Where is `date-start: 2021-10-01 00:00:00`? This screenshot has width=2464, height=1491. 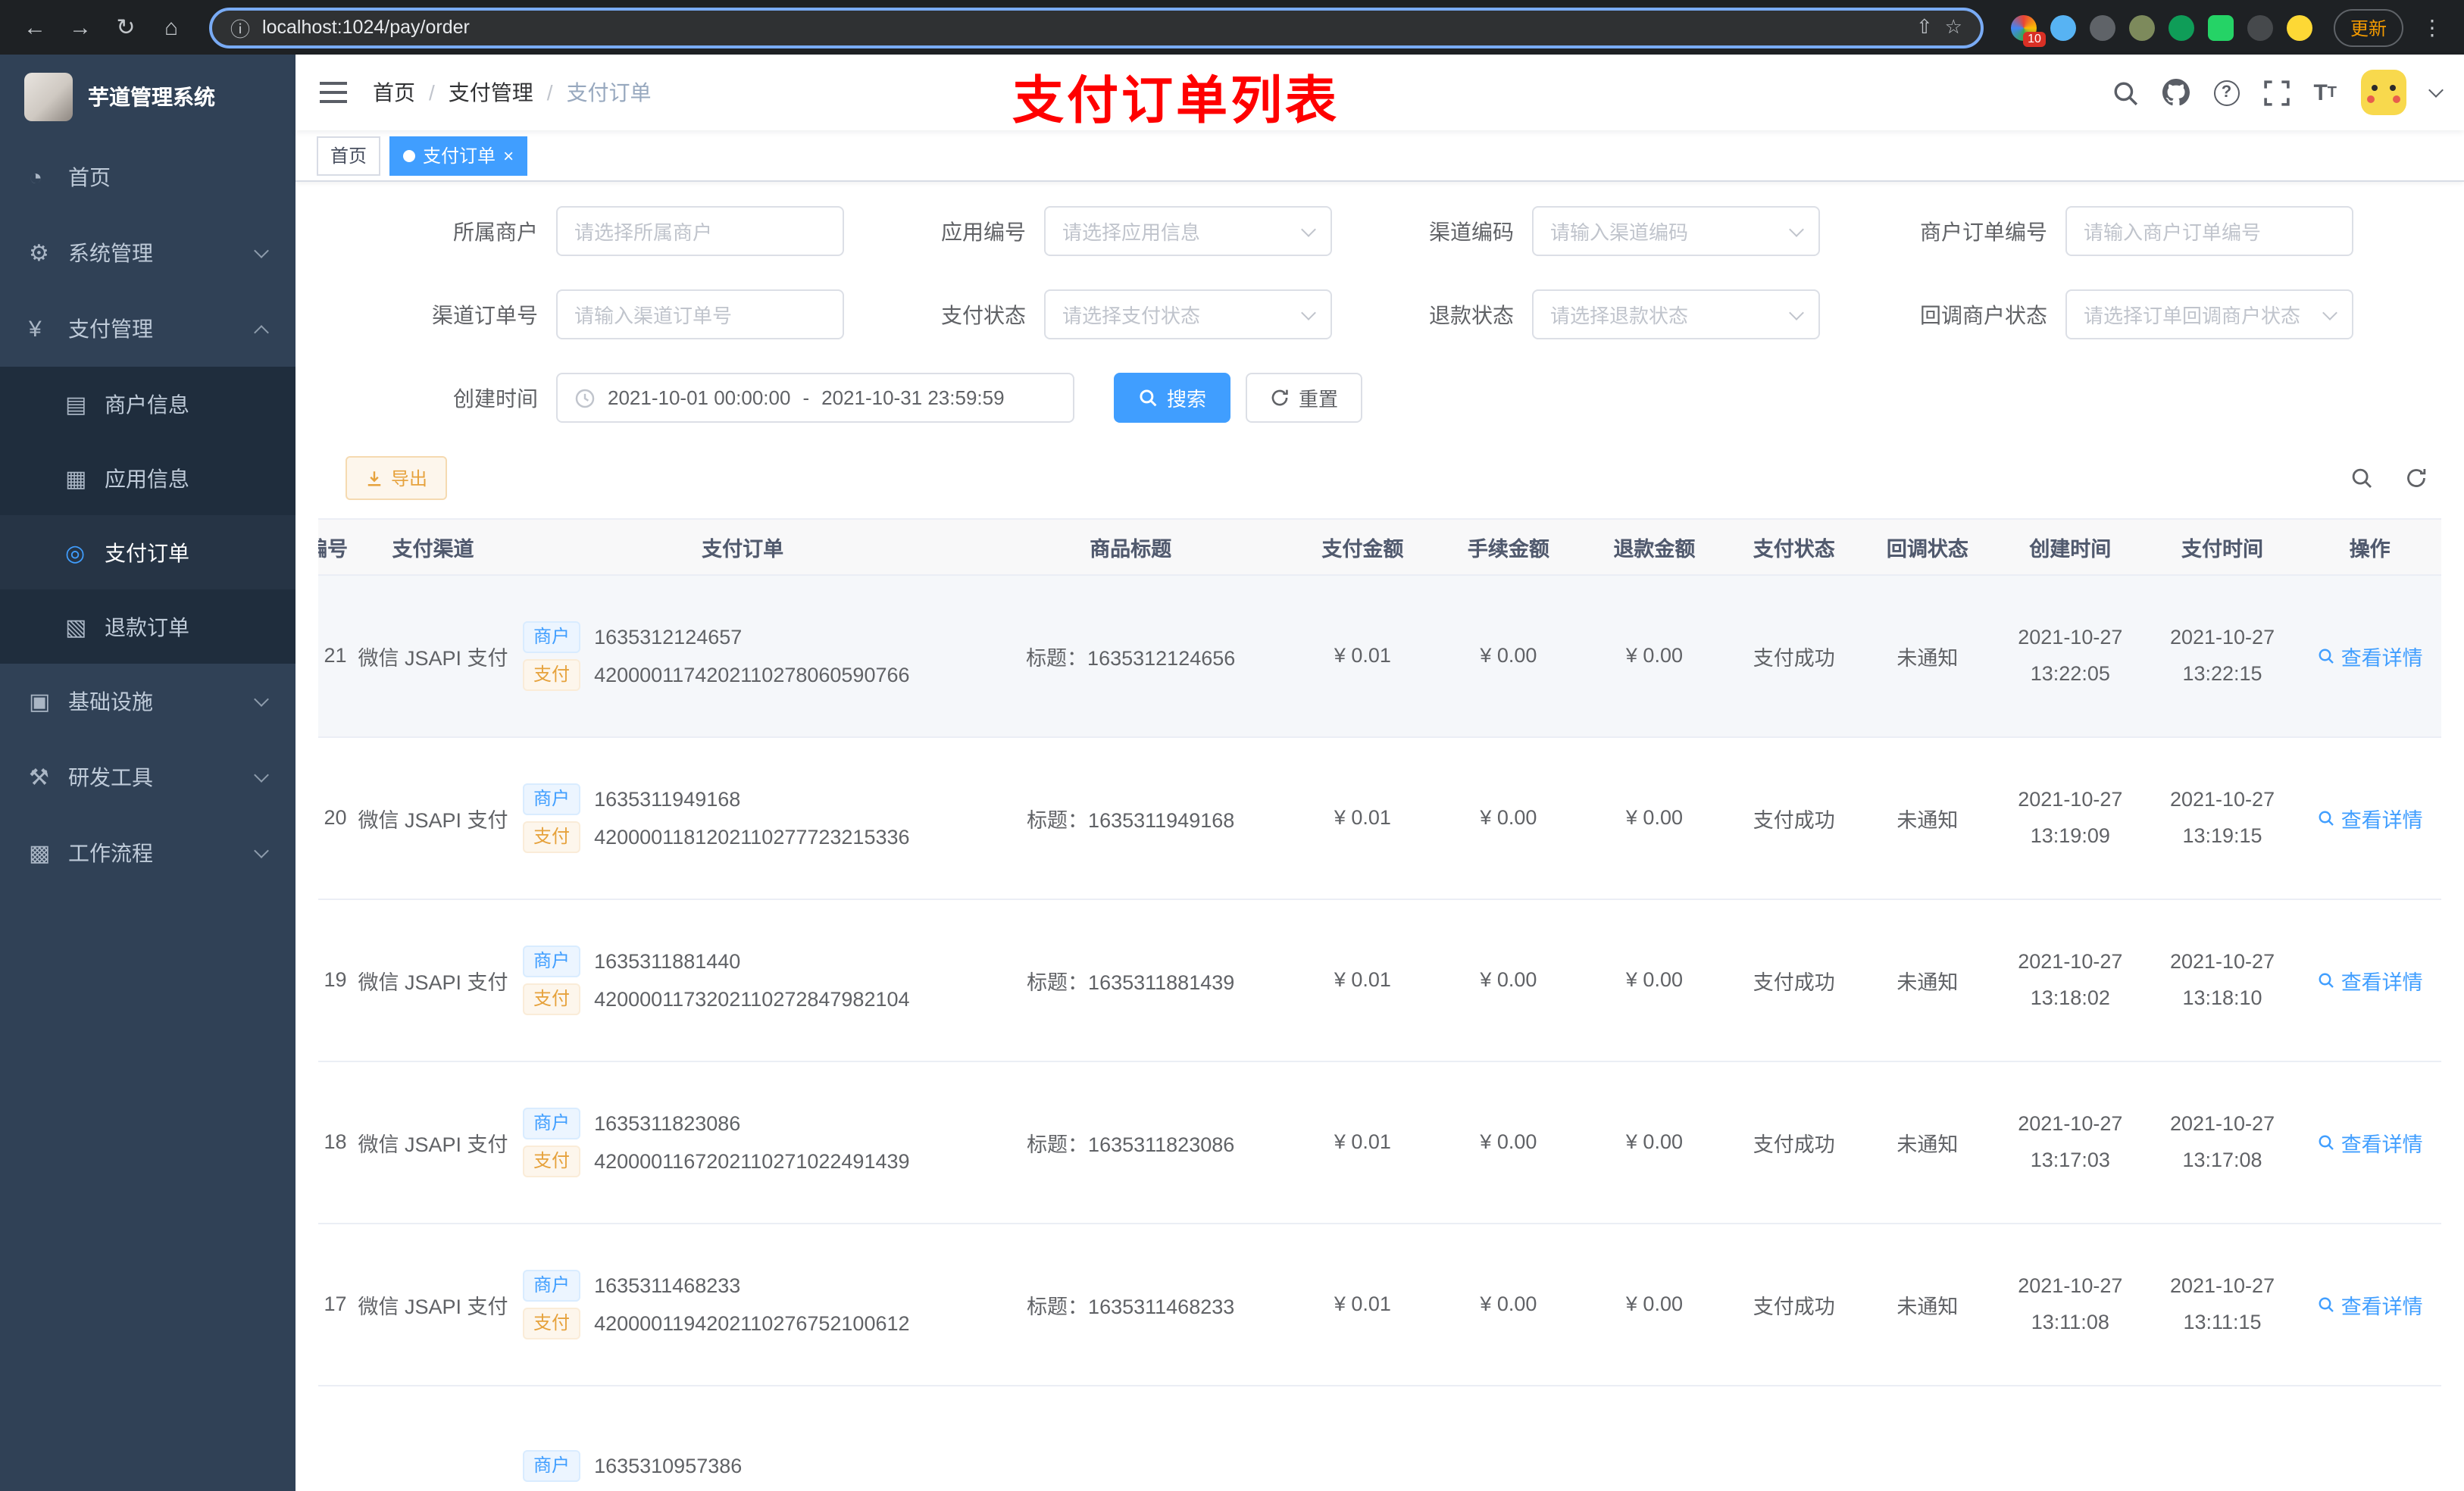
date-start: 2021-10-01 00:00:00 is located at coordinates (699, 397).